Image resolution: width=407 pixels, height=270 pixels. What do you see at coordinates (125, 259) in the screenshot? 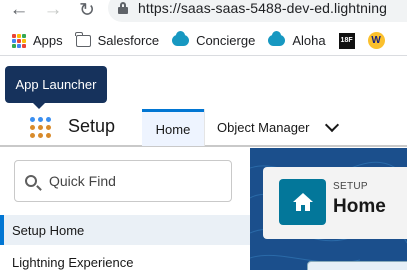
I see `nav-item-lightning-experience: Lightning Experience` at bounding box center [125, 259].